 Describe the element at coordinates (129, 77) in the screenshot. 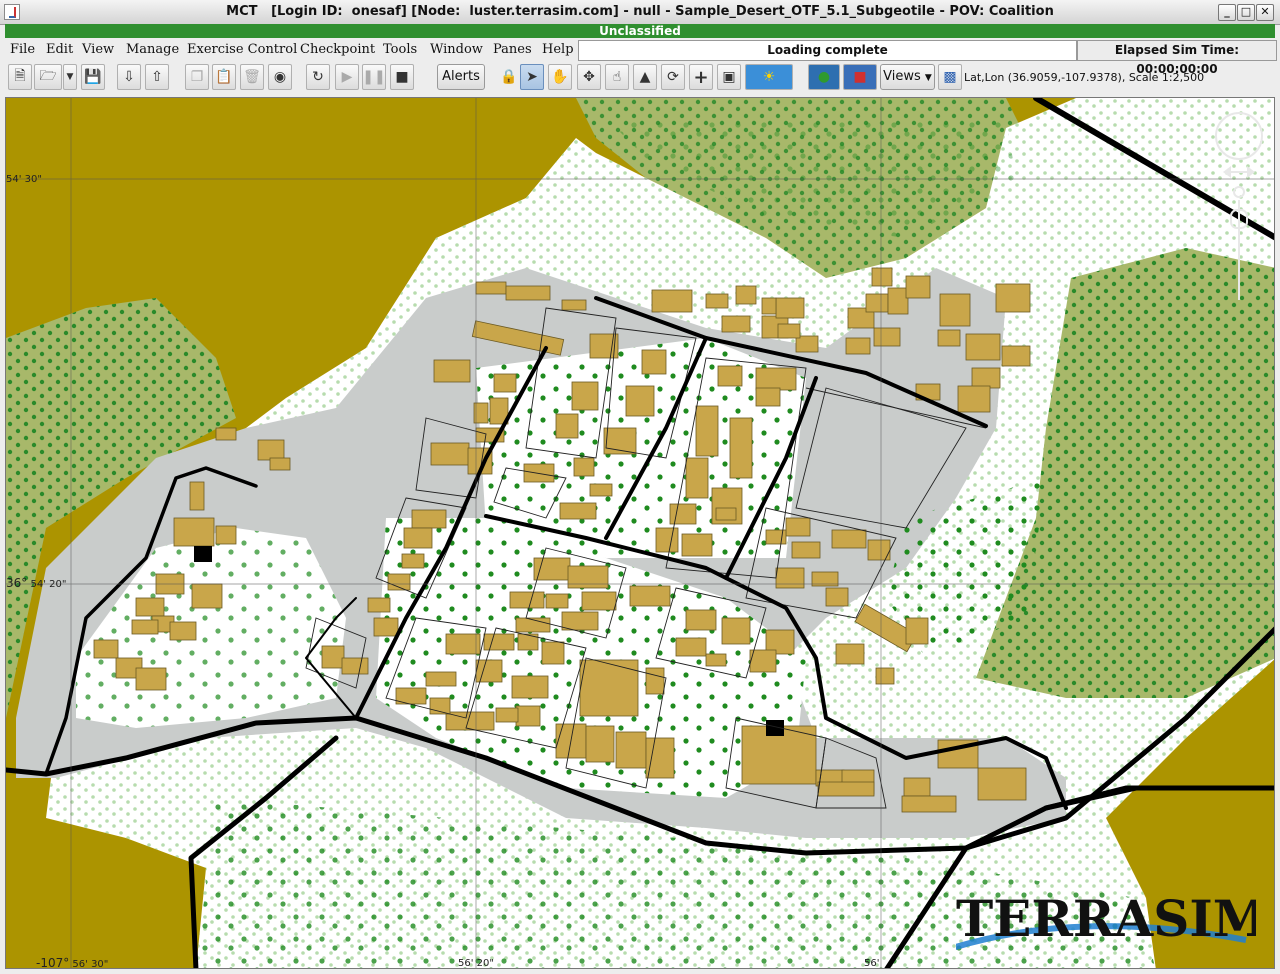

I see `import-icon: ⇩` at that location.